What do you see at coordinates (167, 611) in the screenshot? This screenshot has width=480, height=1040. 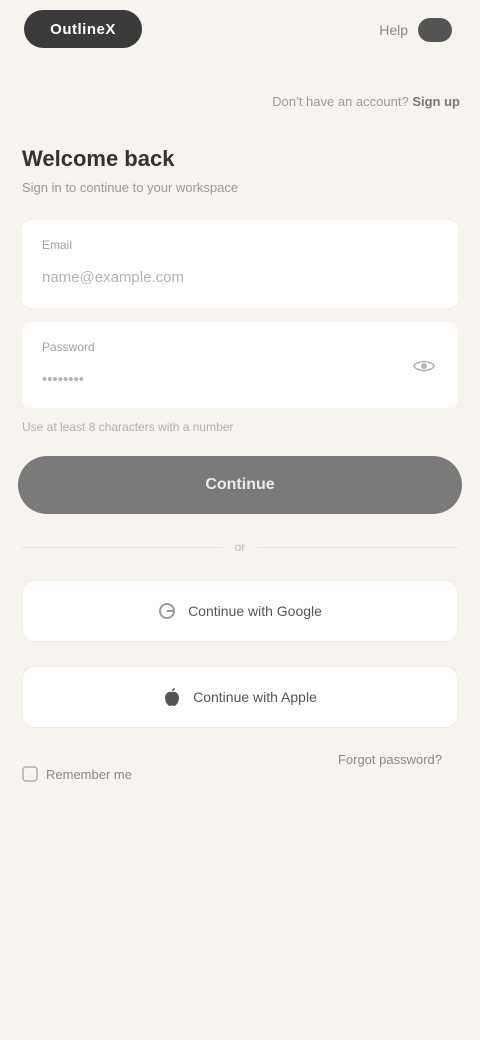 I see `google-icon` at bounding box center [167, 611].